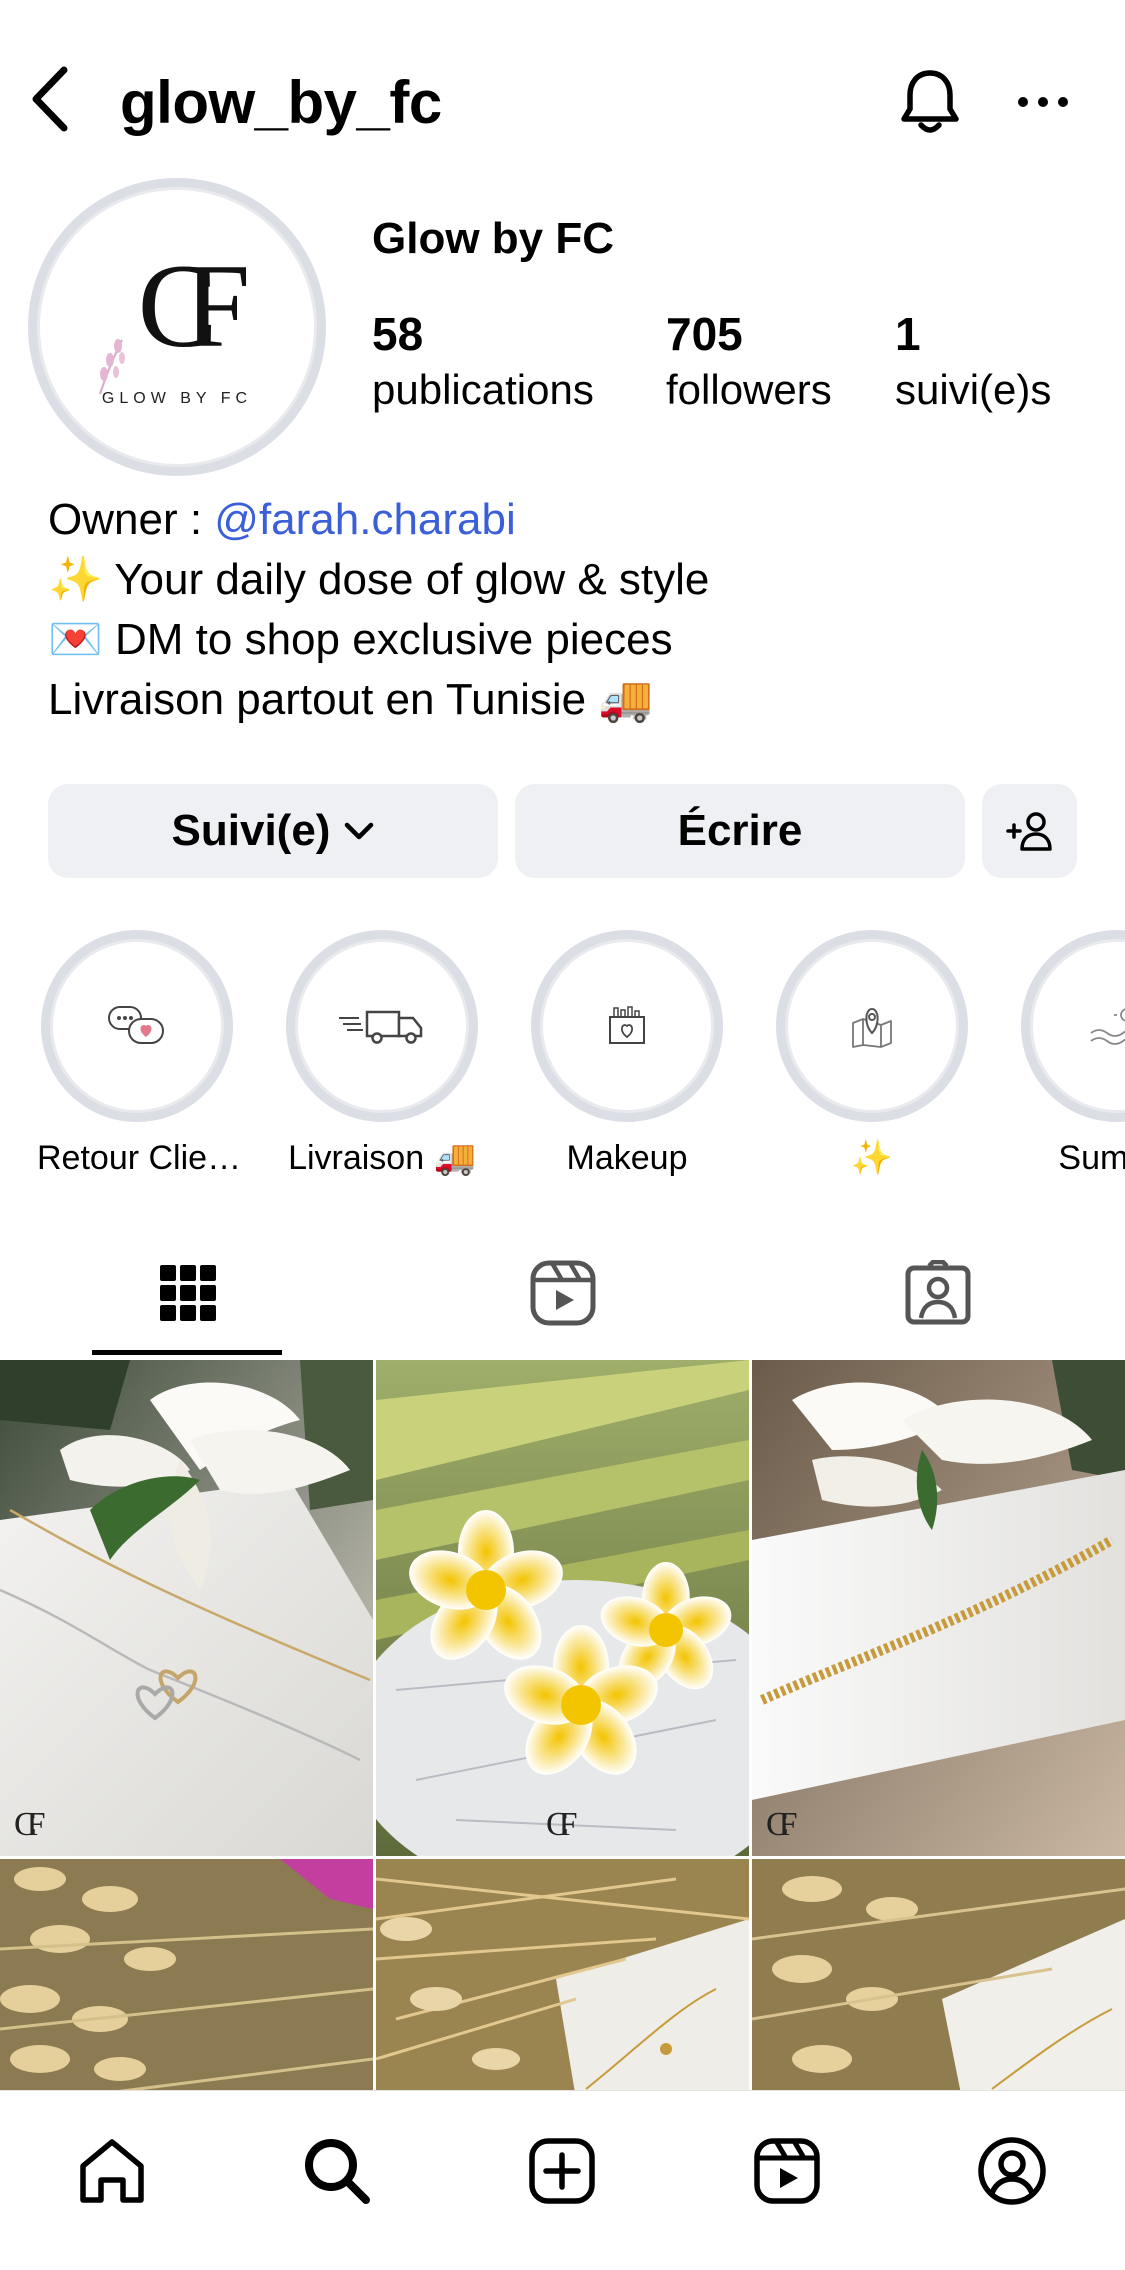  What do you see at coordinates (562, 95) in the screenshot?
I see `top-bar: glow_by_fc` at bounding box center [562, 95].